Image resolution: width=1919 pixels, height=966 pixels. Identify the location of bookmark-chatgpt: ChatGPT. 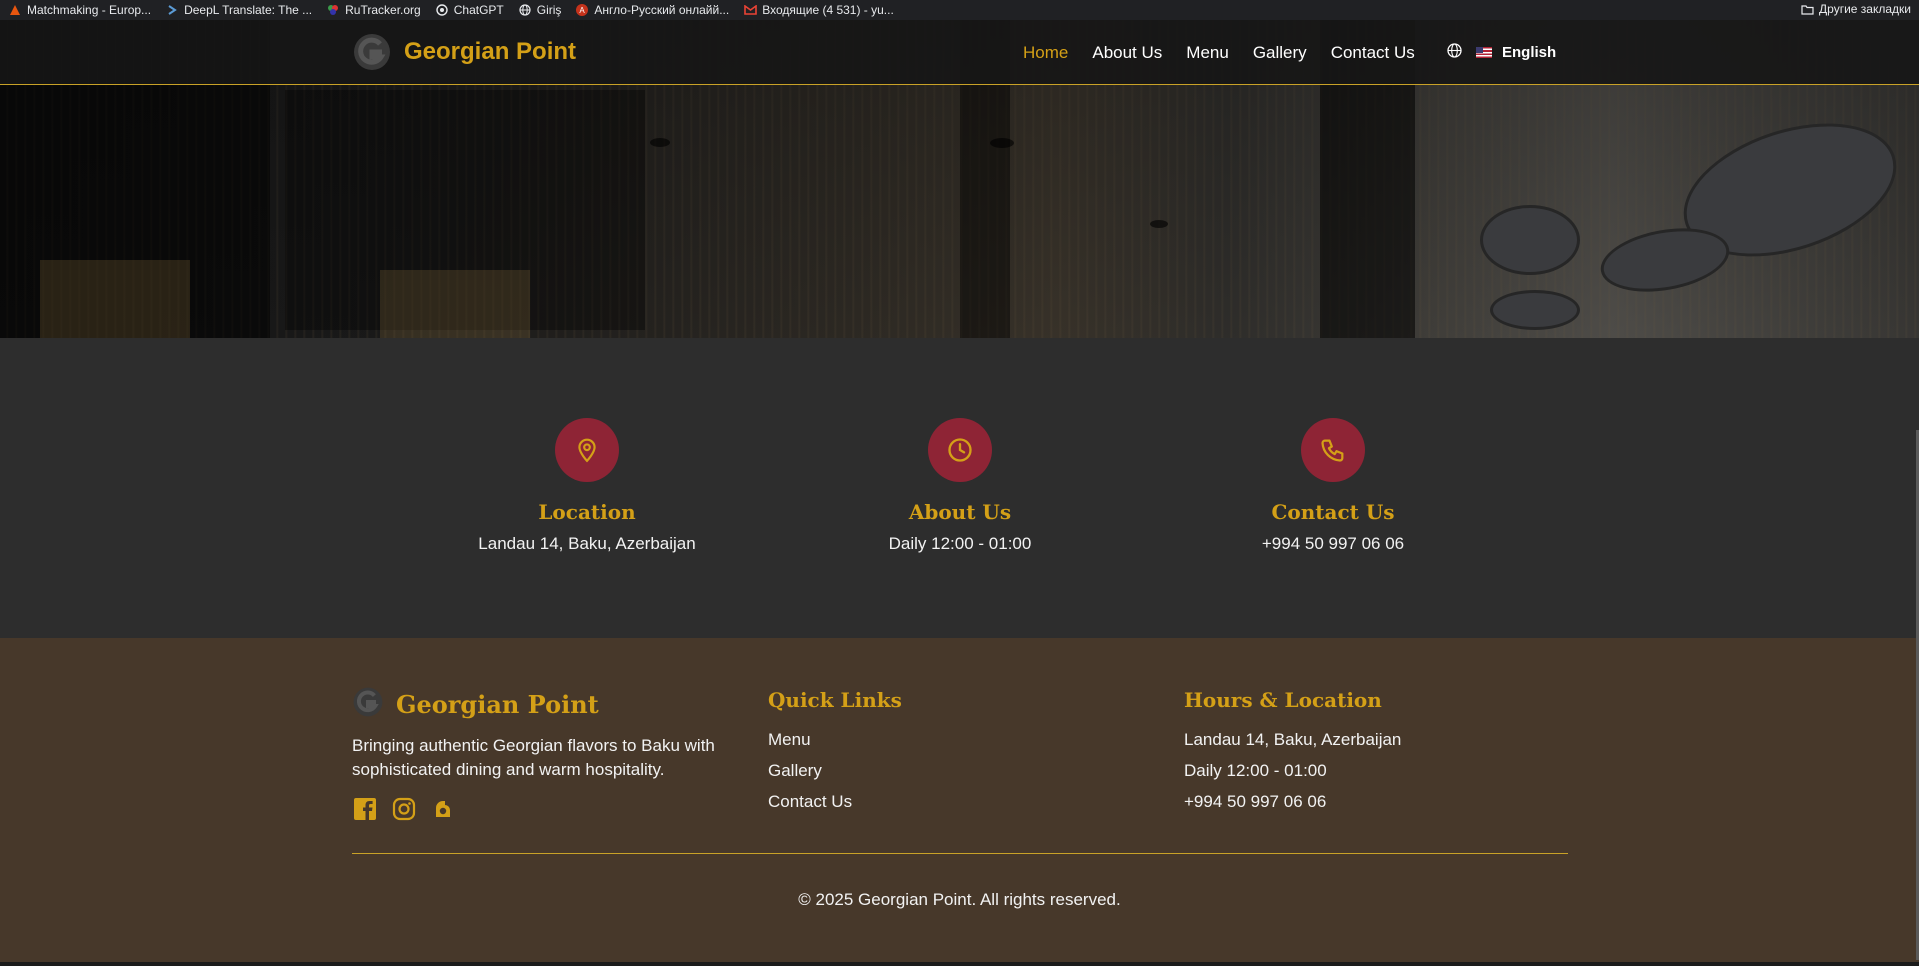
(469, 10).